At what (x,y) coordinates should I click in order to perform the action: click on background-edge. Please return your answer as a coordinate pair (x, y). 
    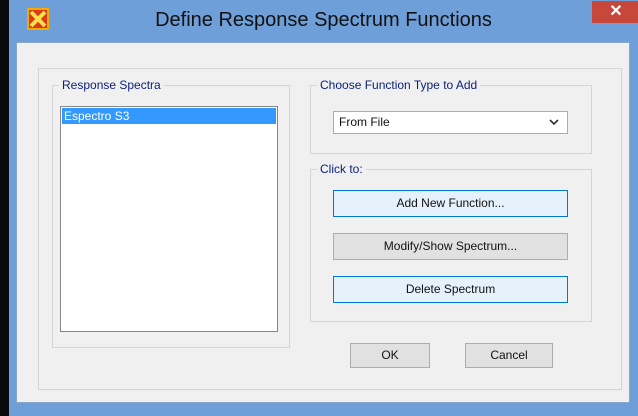
    Looking at the image, I should click on (4, 208).